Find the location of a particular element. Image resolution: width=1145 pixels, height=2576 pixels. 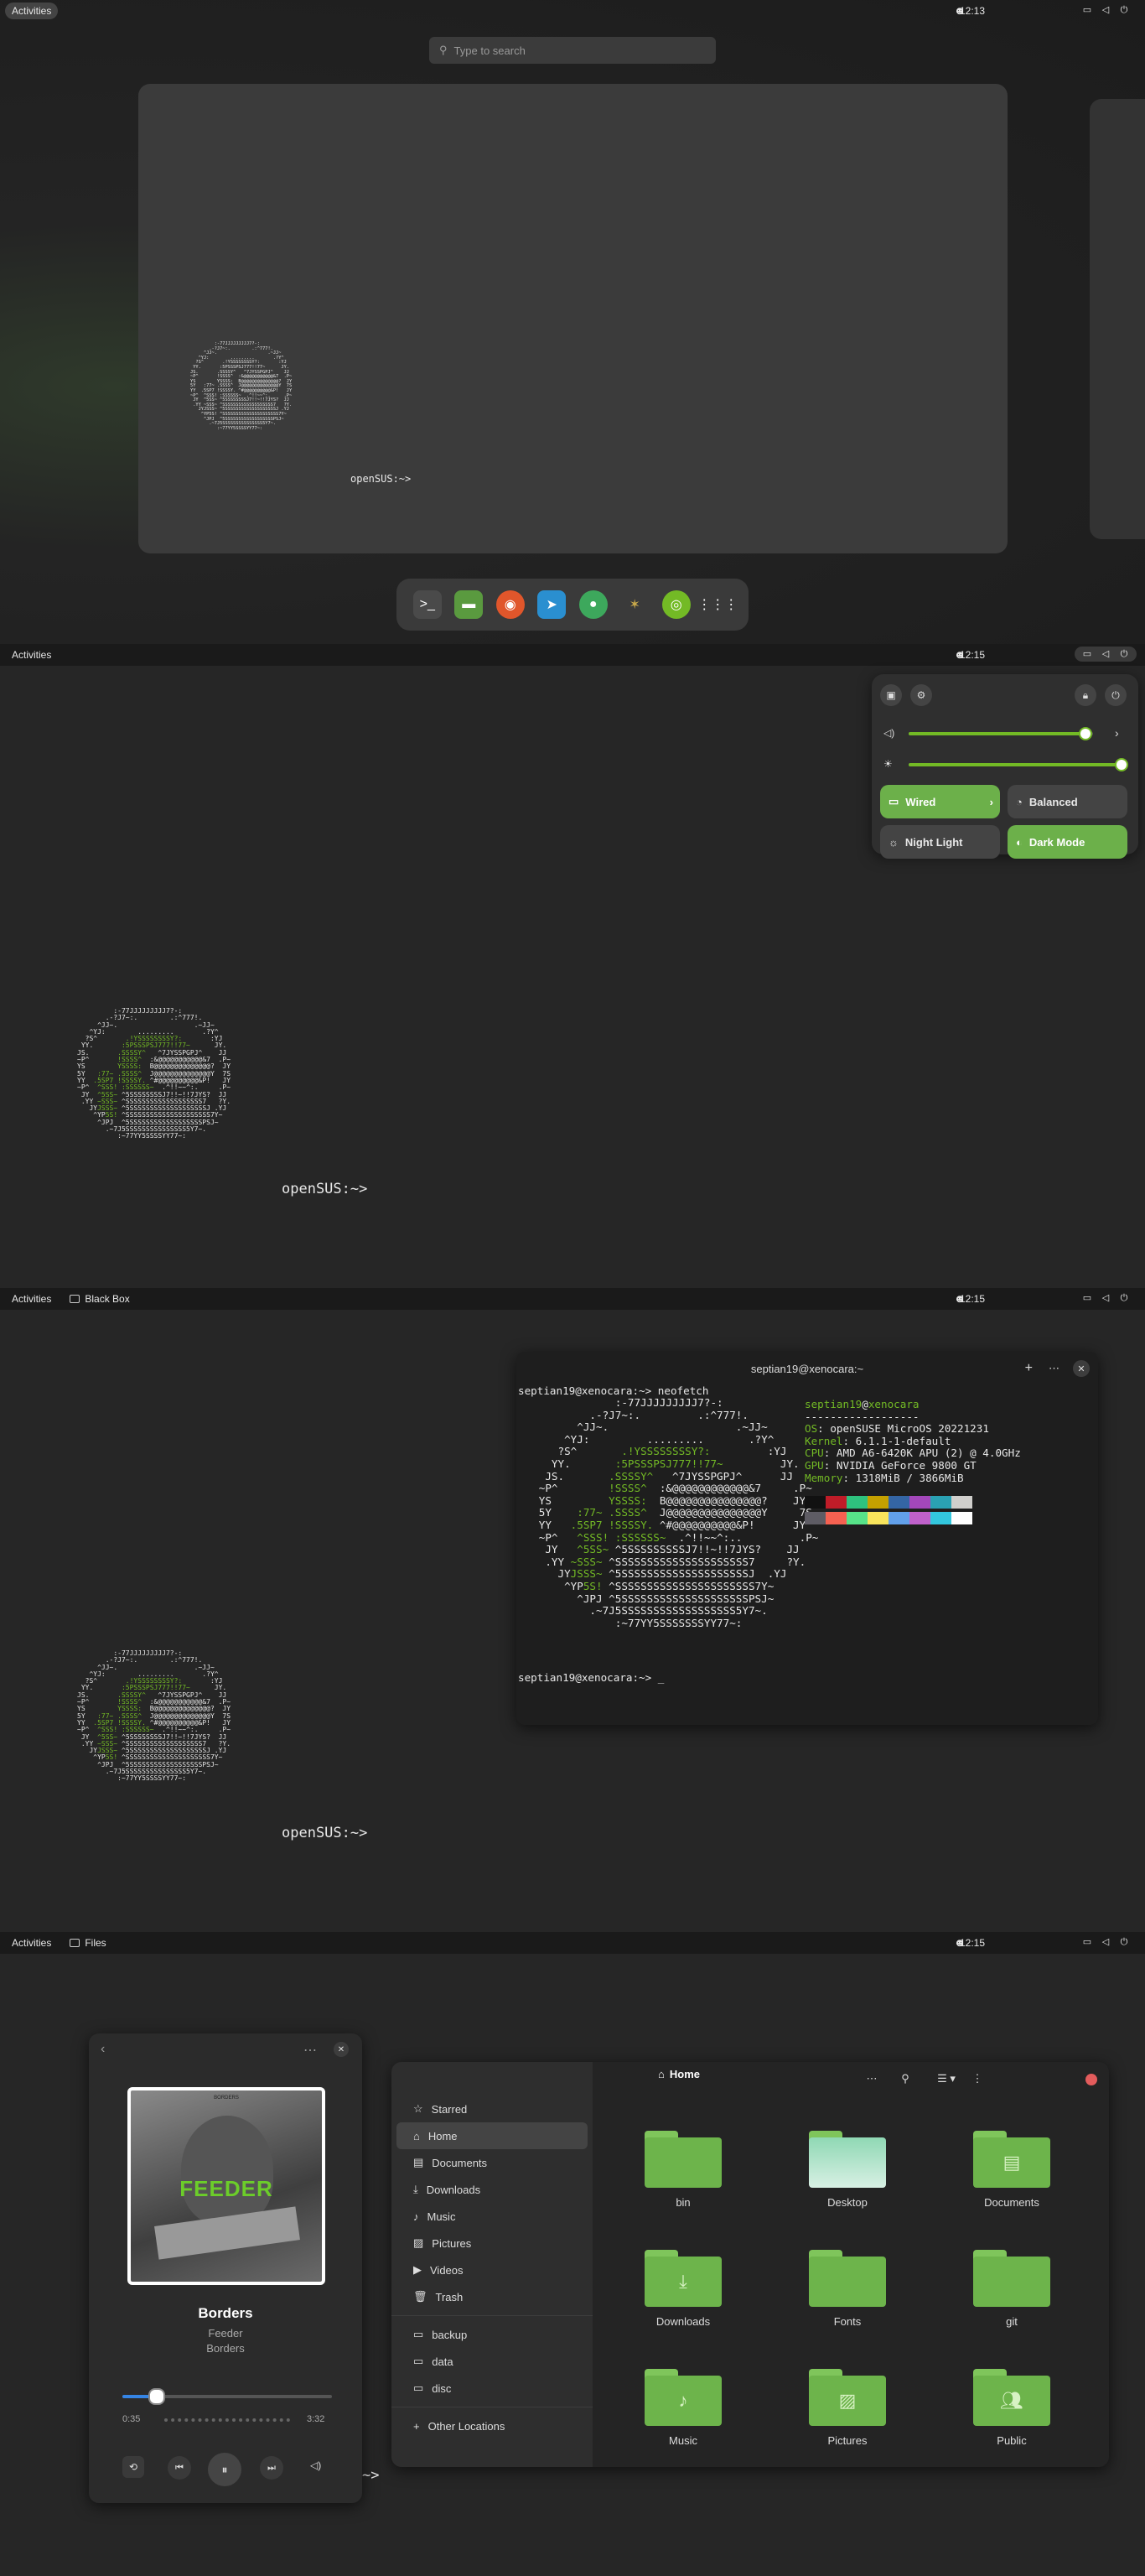

previous-button: ⏮ is located at coordinates (179, 2468).